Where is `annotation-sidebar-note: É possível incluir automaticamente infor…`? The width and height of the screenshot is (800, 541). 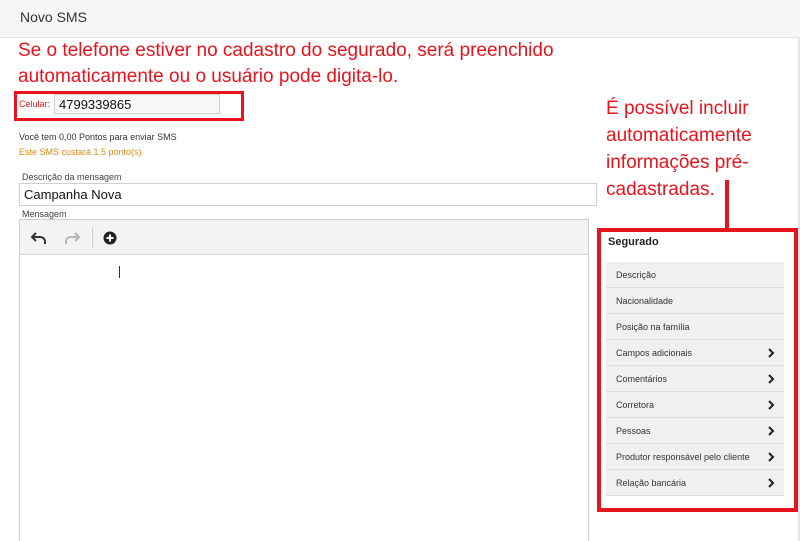
annotation-sidebar-note: É possível incluir automaticamente infor… is located at coordinates (679, 149).